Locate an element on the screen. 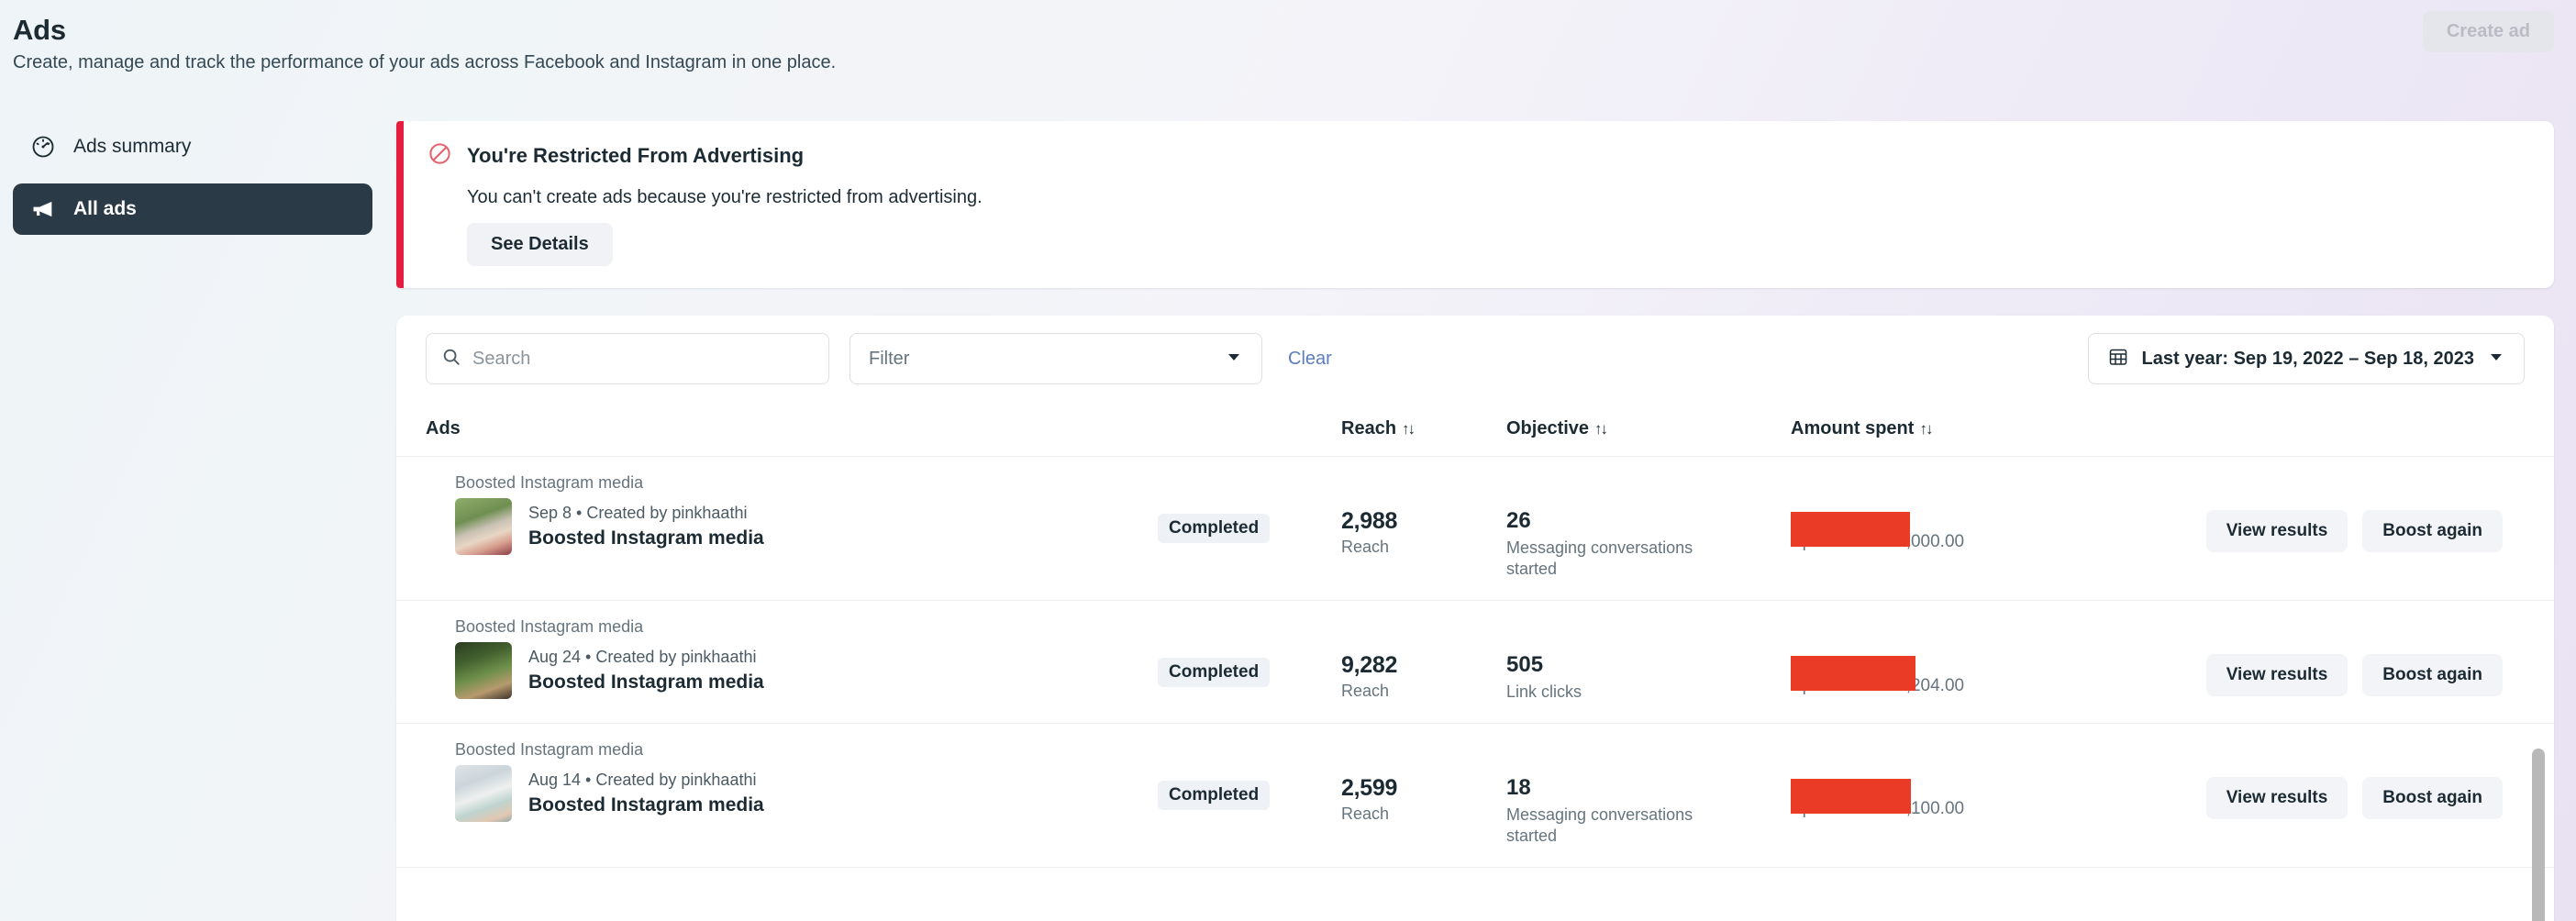  megaphone-icon is located at coordinates (43, 209).